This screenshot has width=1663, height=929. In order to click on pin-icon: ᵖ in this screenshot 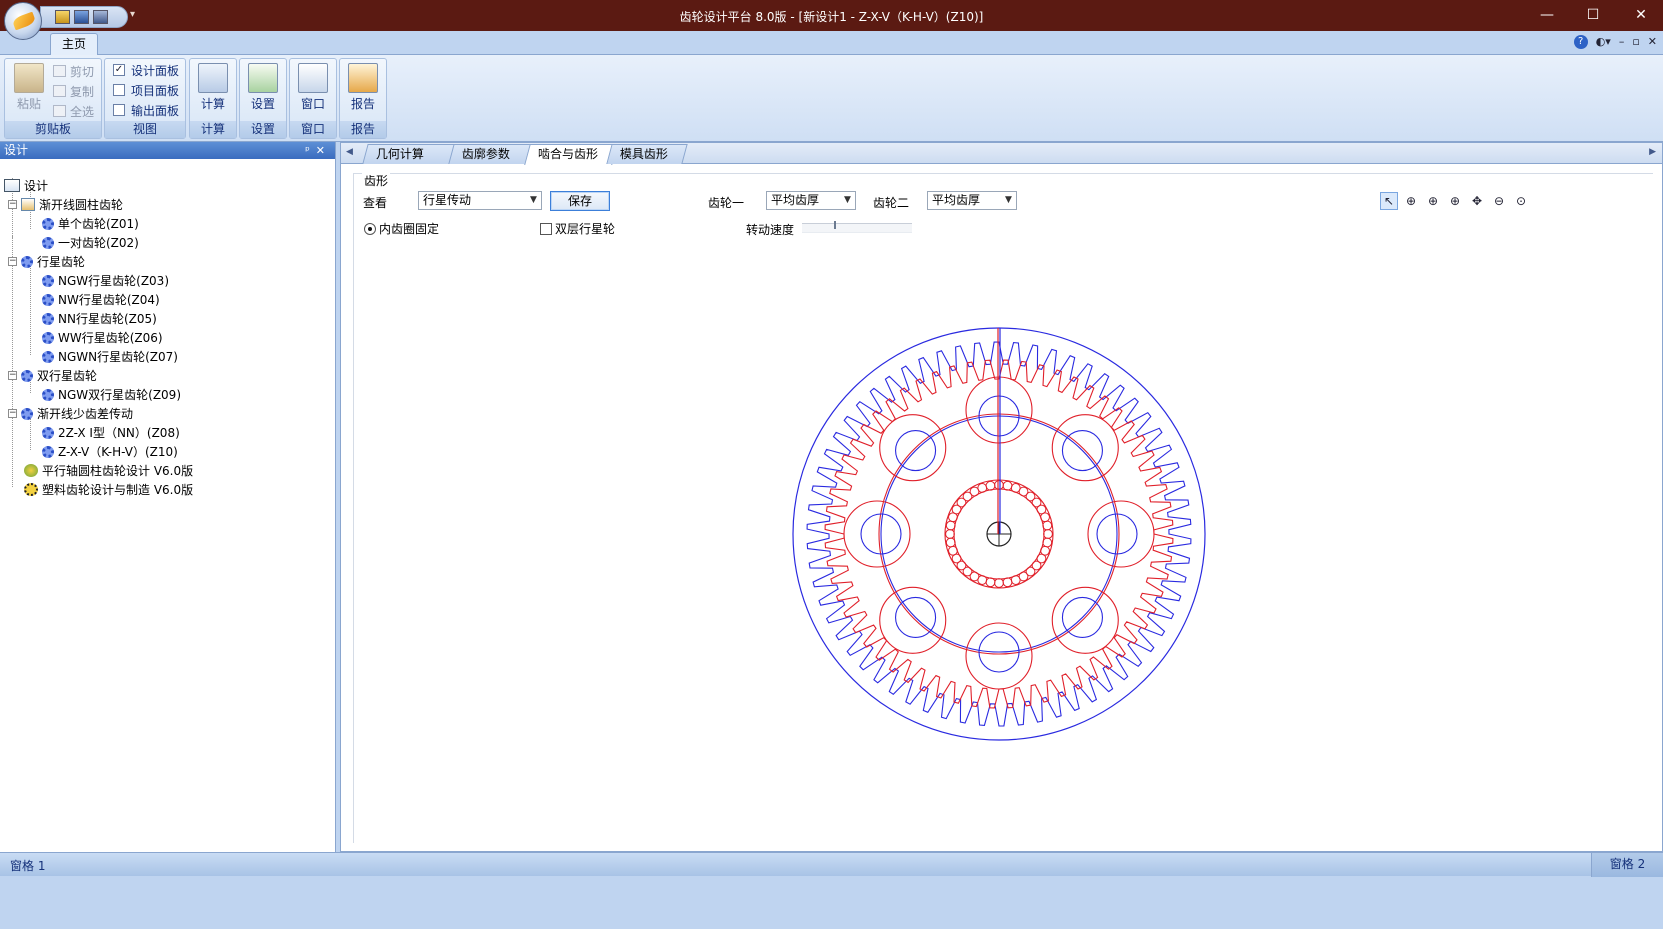, I will do `click(310, 150)`.